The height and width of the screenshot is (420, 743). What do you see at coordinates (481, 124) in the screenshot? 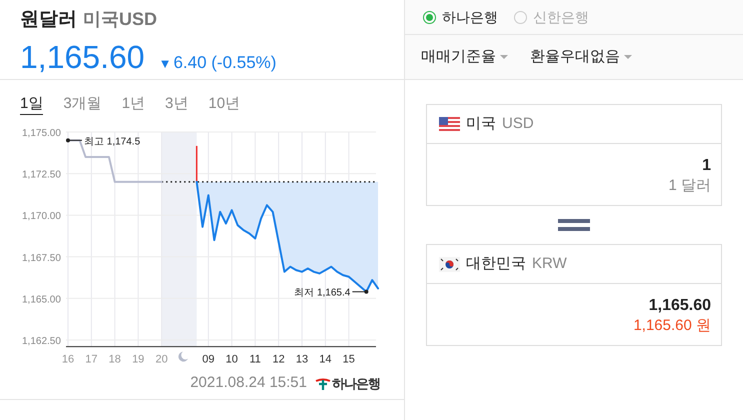
I see `country-name: 미국` at bounding box center [481, 124].